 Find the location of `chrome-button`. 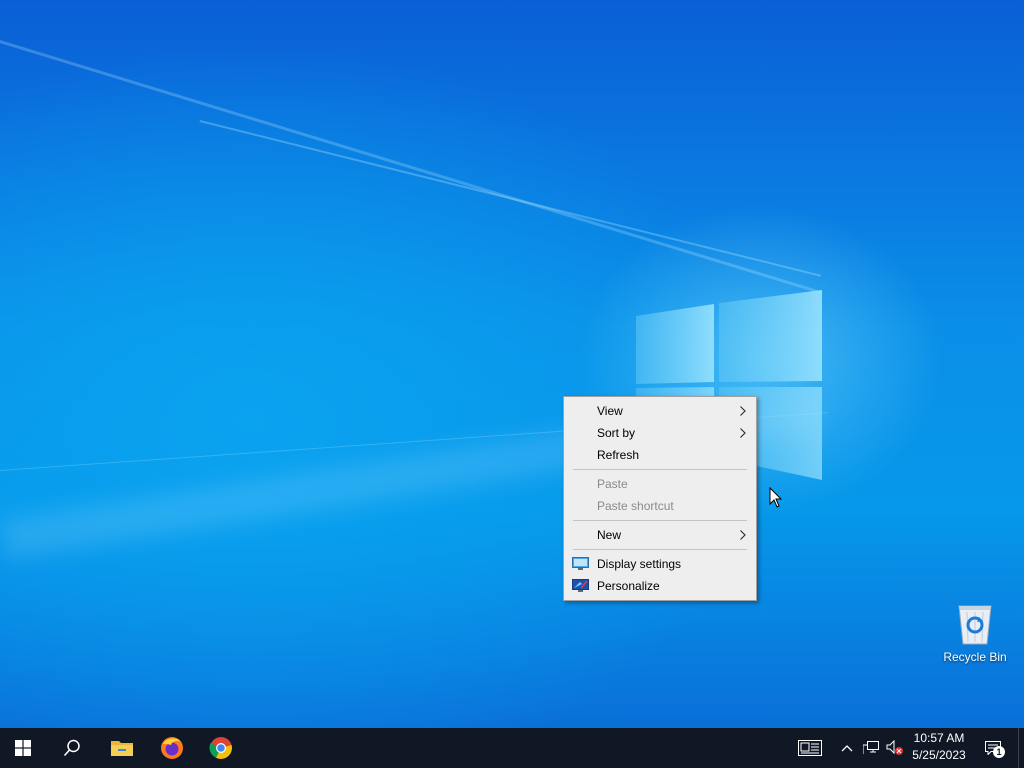

chrome-button is located at coordinates (221, 748).